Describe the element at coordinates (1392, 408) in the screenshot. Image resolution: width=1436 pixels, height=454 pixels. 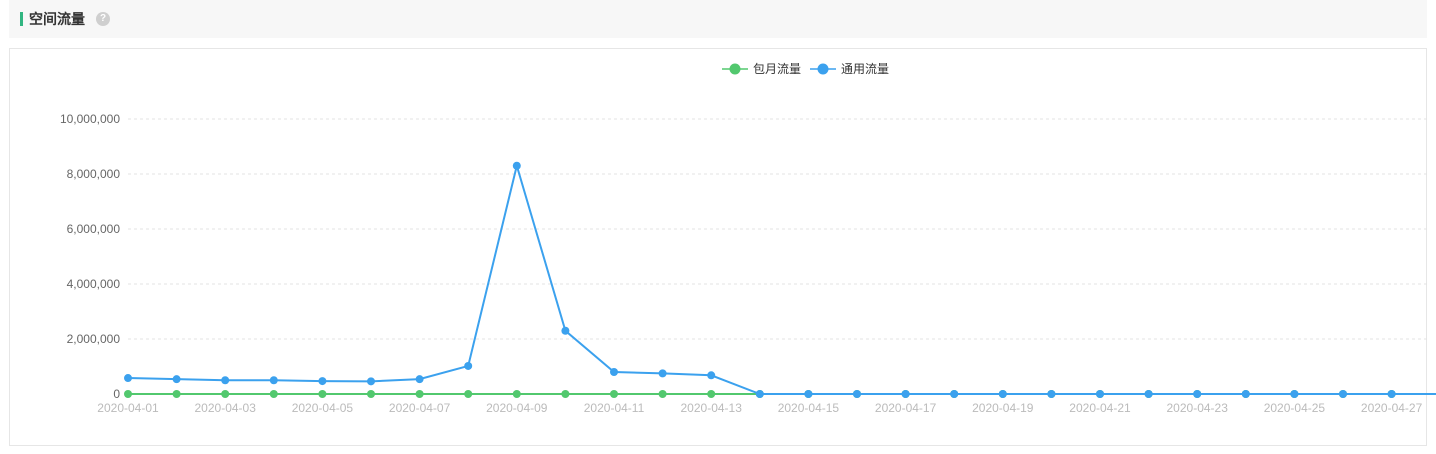
I see `x-tick-label: 2020-04-27` at that location.